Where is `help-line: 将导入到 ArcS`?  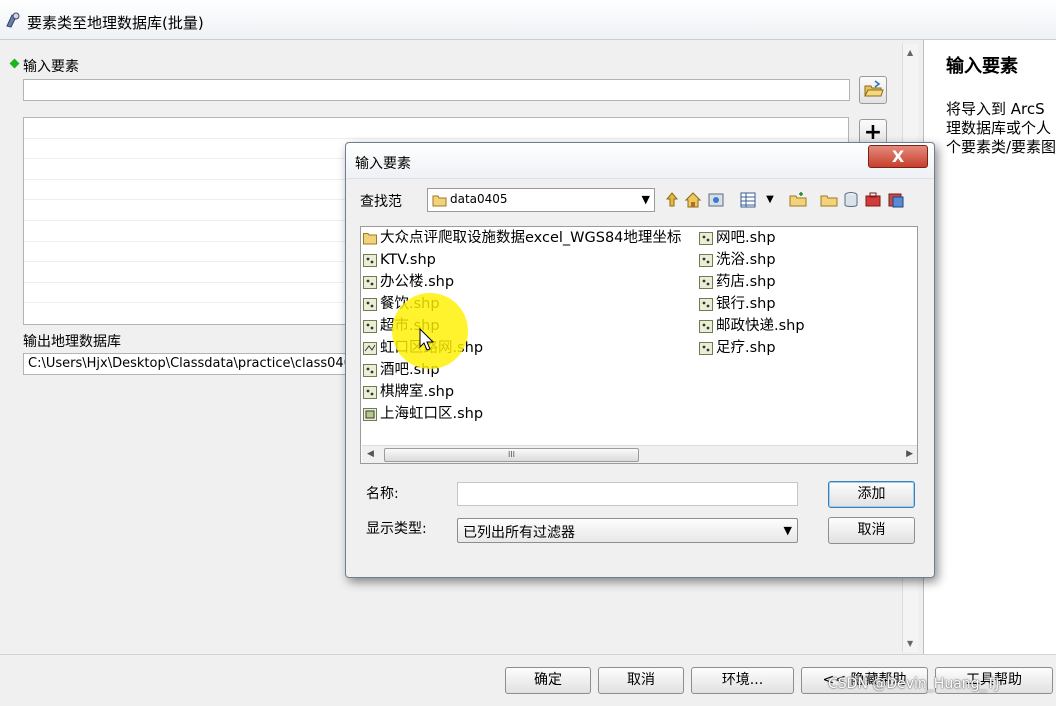
help-line: 将导入到 ArcS is located at coordinates (995, 109).